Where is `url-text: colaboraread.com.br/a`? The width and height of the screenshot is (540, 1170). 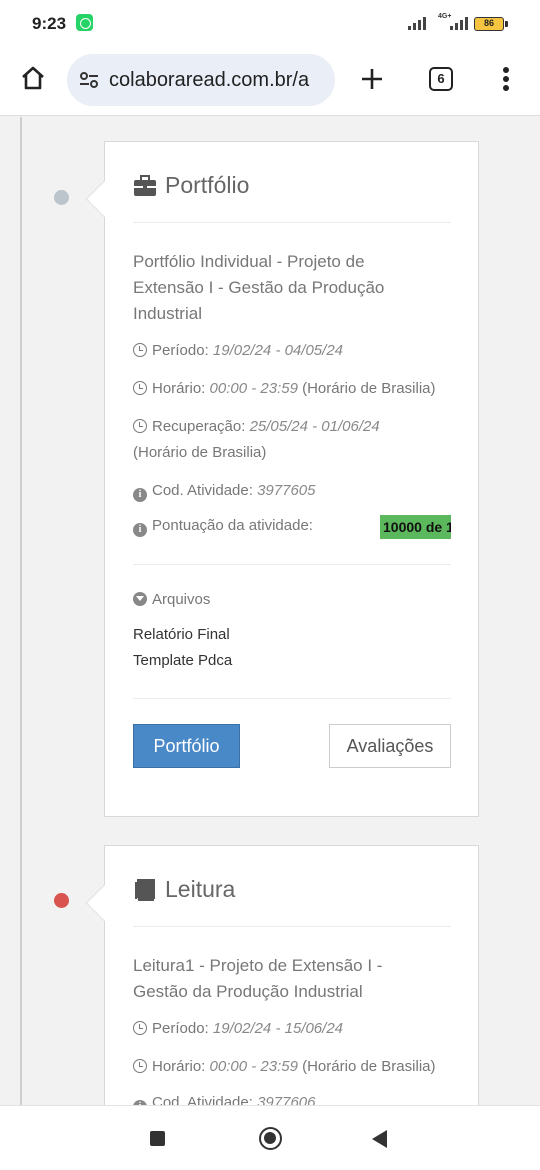
url-text: colaboraread.com.br/a is located at coordinates (218, 80).